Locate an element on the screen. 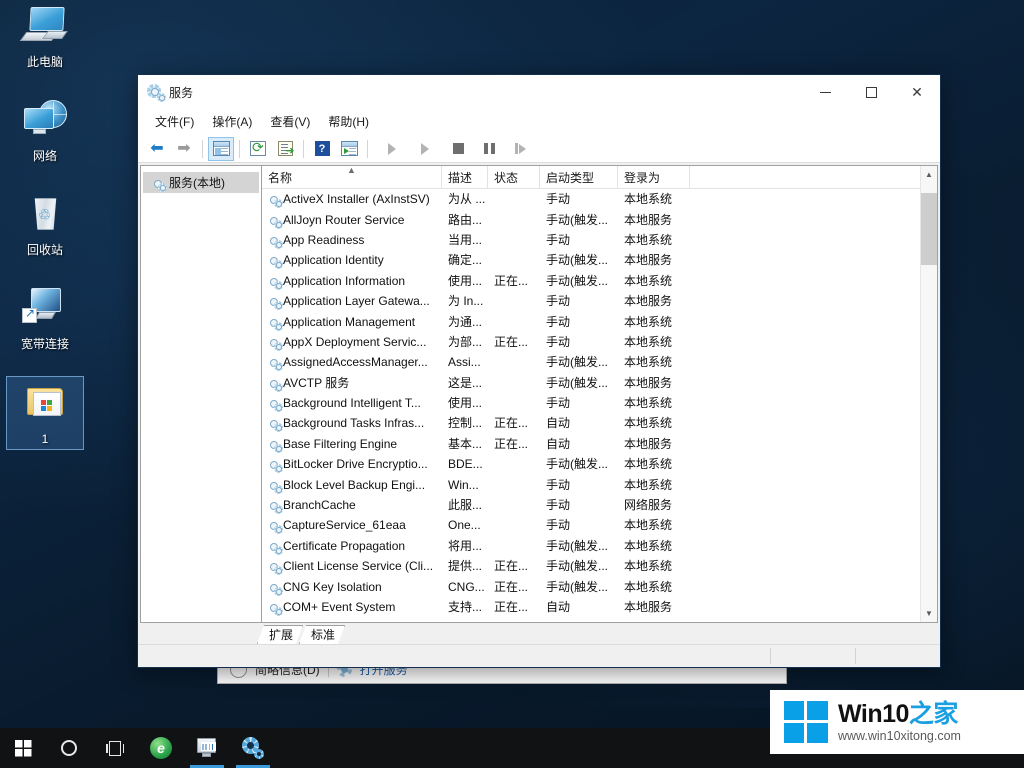  service-row: Base Filtering Engine 基本... 正在... 自动 本地服务 is located at coordinates (599, 444).